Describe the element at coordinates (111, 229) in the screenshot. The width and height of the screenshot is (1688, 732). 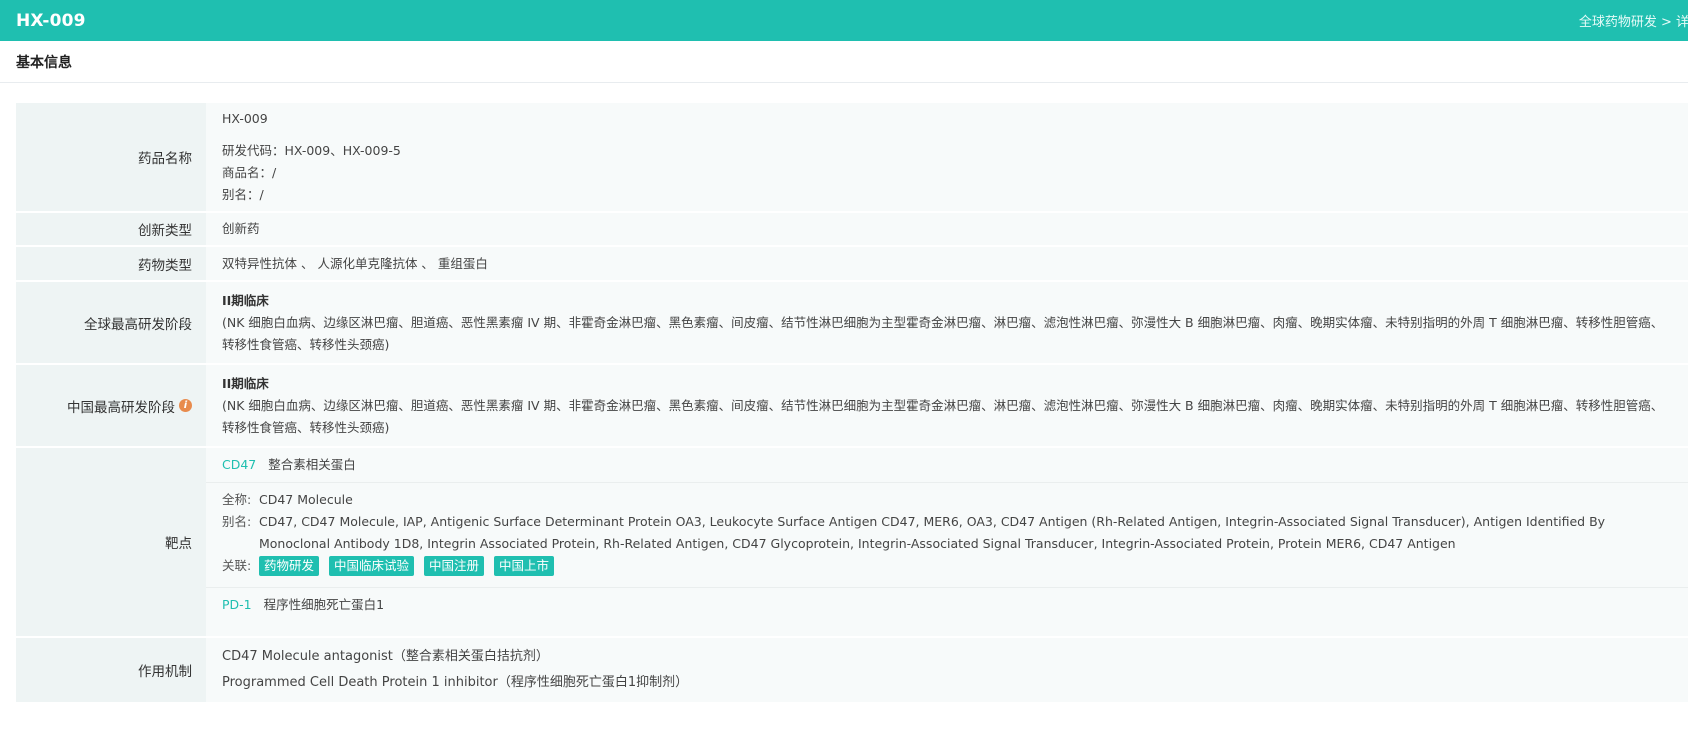
I see `label-innovation-type: 创新类型` at that location.